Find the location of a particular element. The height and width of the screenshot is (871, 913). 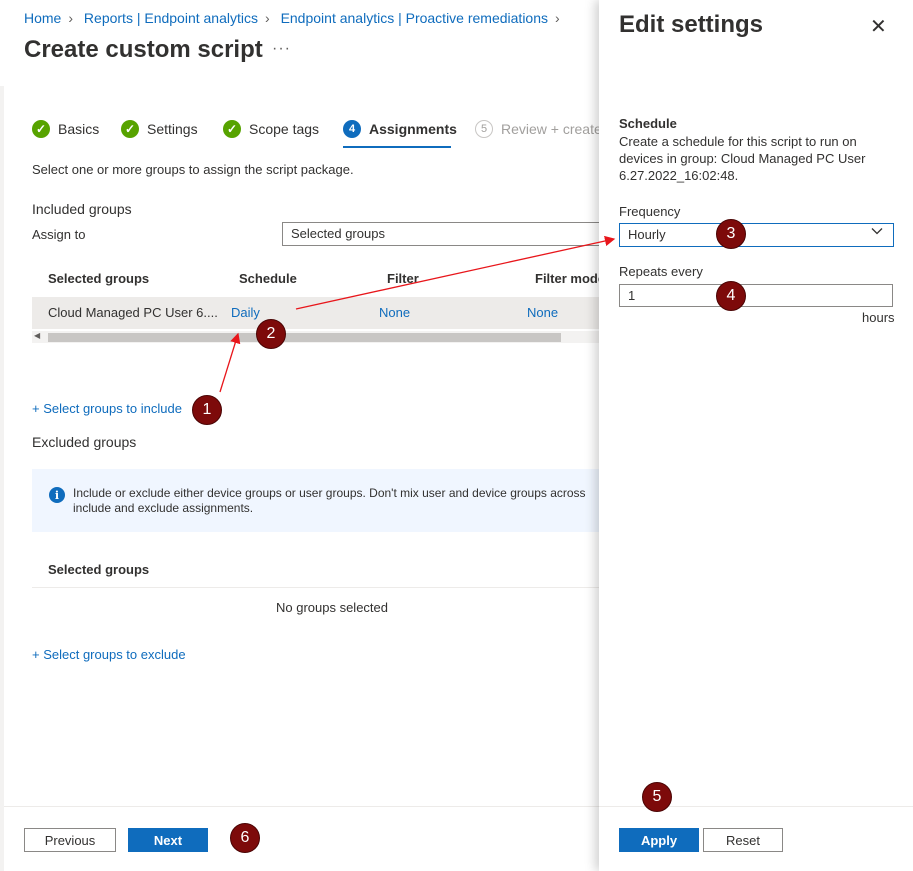

excluded-groups-heading: Excluded groups is located at coordinates (84, 442).